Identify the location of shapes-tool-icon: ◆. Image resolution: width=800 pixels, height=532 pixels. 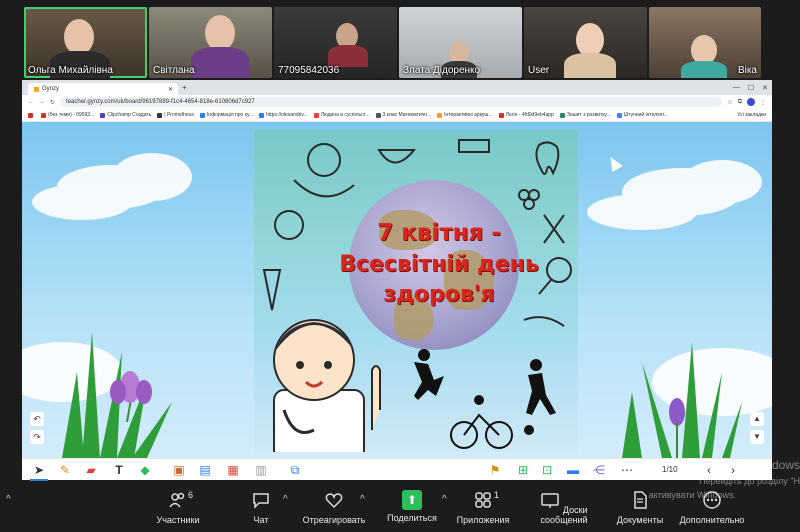
(145, 470).